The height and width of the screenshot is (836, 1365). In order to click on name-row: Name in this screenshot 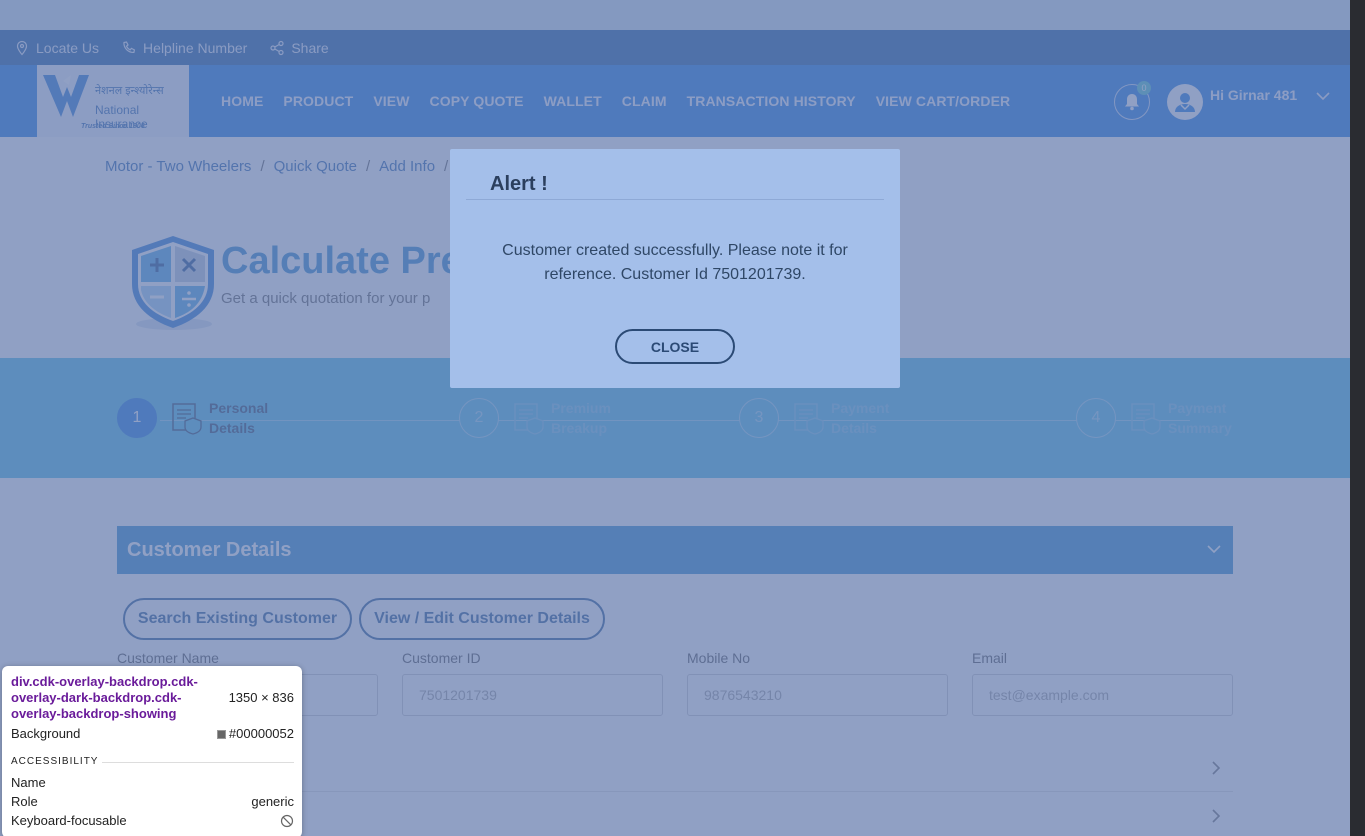, I will do `click(152, 782)`.